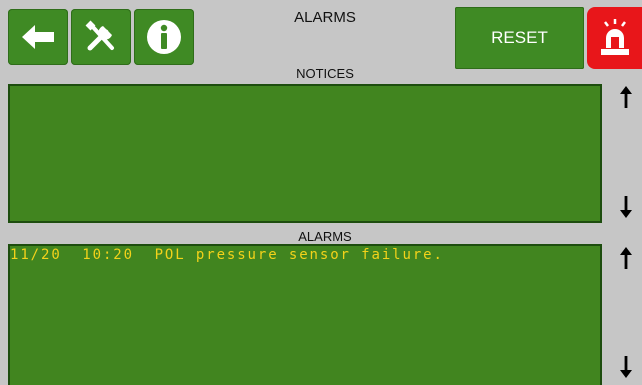  I want to click on notices-scroll-down-button, so click(626, 207).